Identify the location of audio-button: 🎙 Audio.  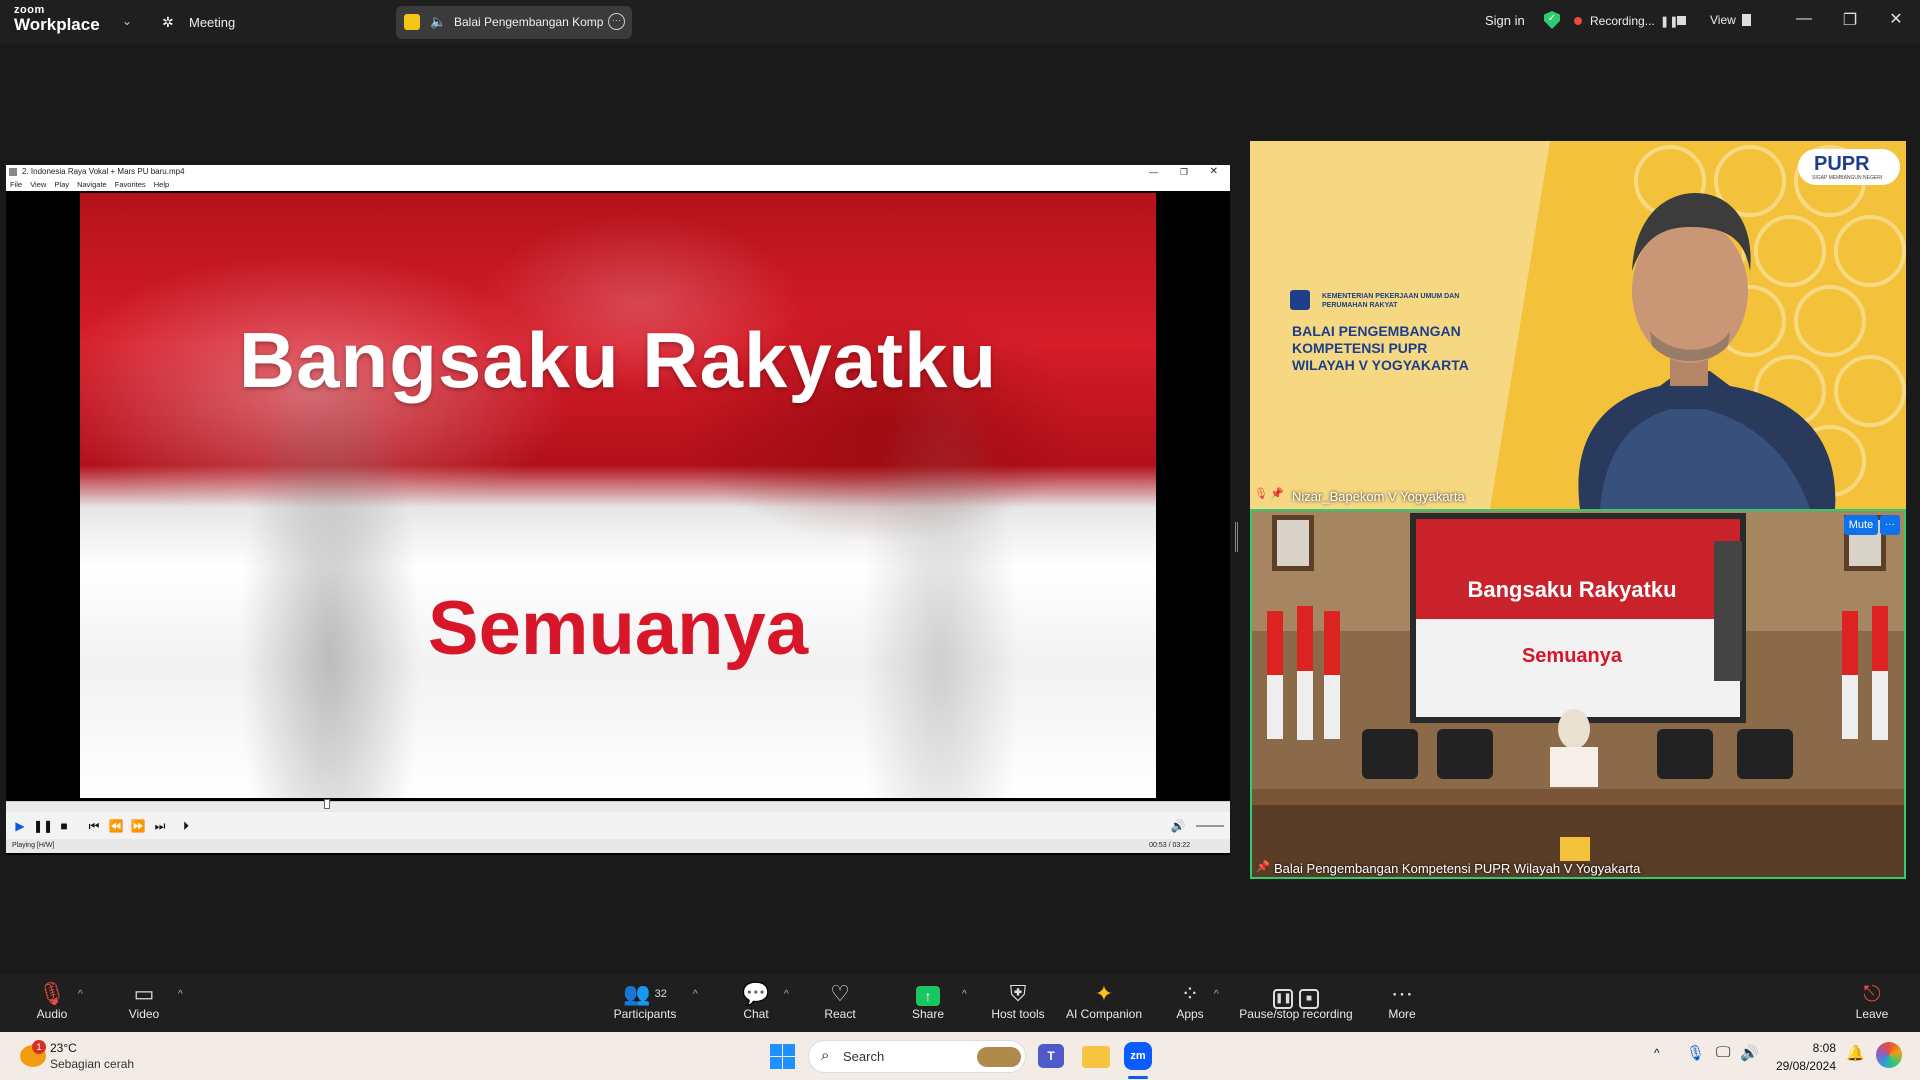
(52, 1001).